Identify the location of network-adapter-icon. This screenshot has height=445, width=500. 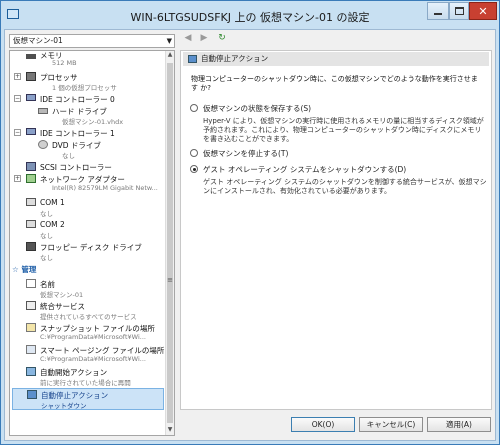
(31, 178).